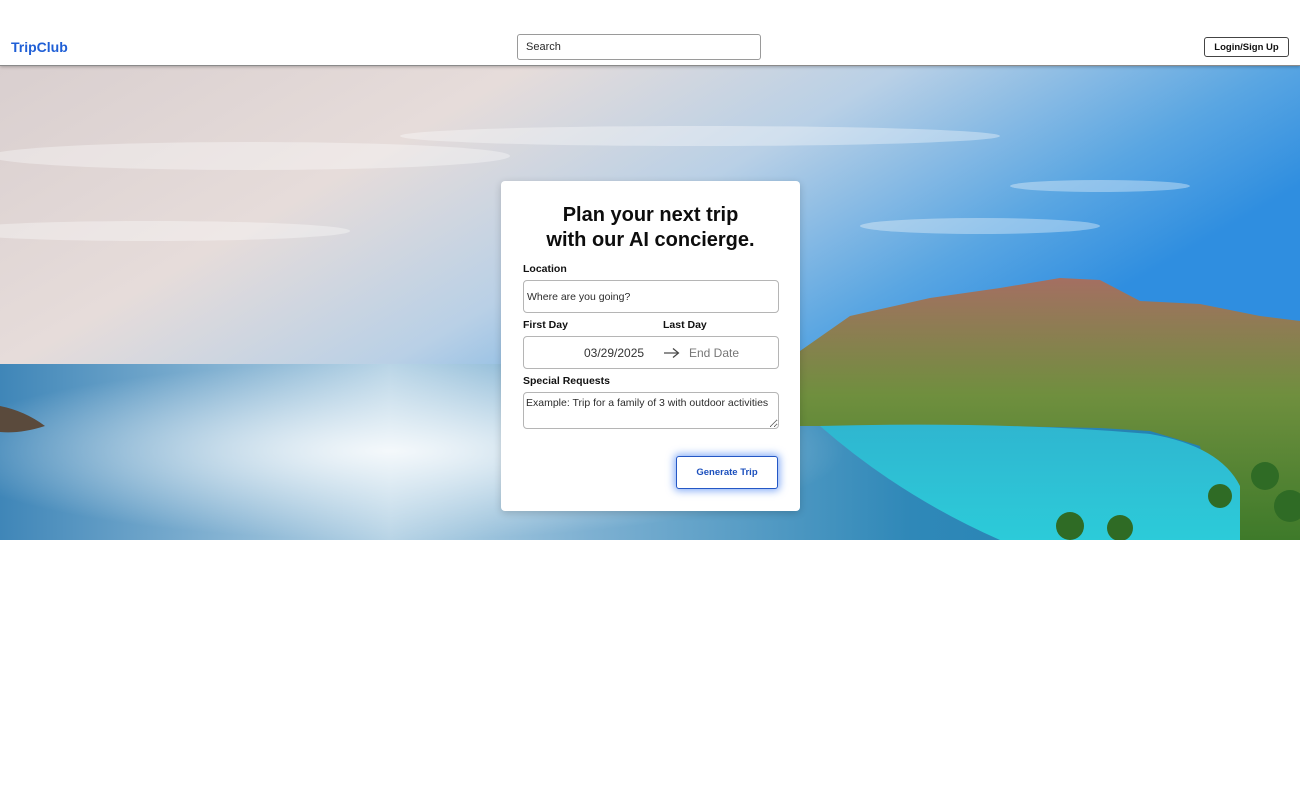  What do you see at coordinates (672, 354) in the screenshot?
I see `arrow-right-icon` at bounding box center [672, 354].